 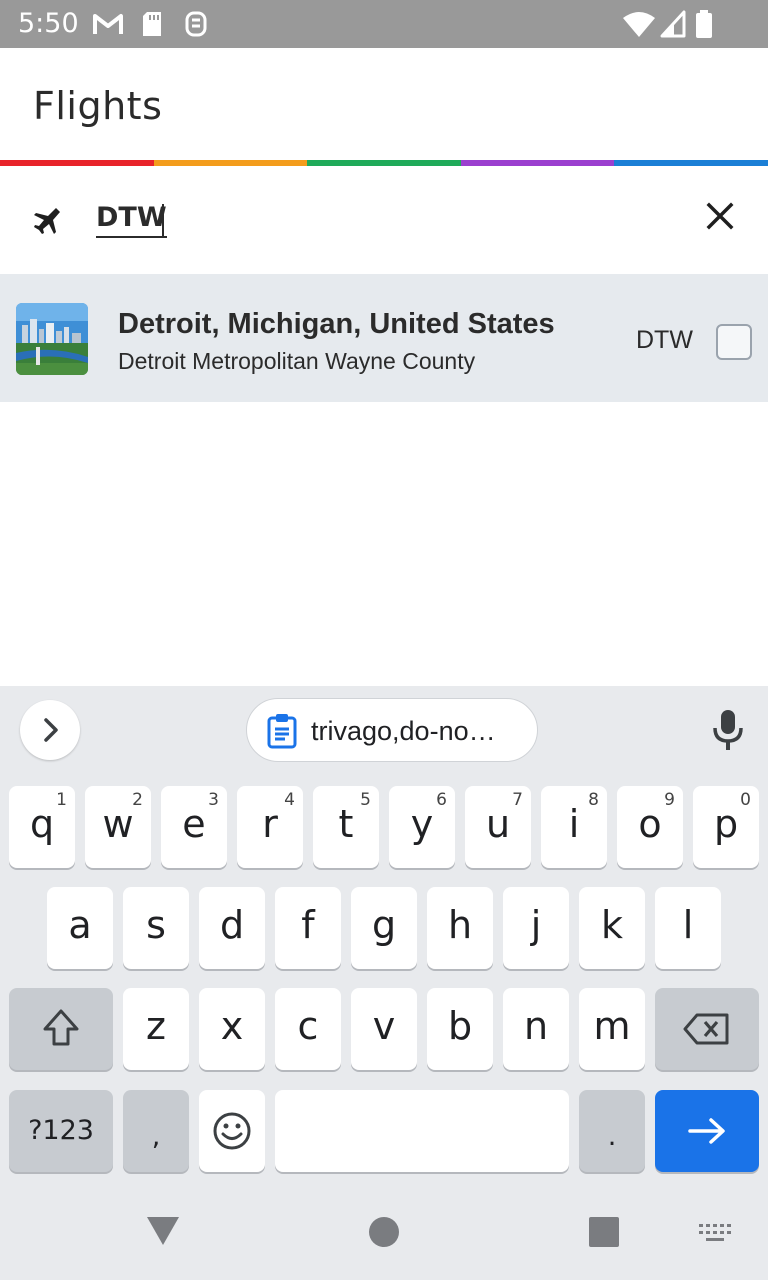 What do you see at coordinates (611, 925) in the screenshot?
I see `key-label: k` at bounding box center [611, 925].